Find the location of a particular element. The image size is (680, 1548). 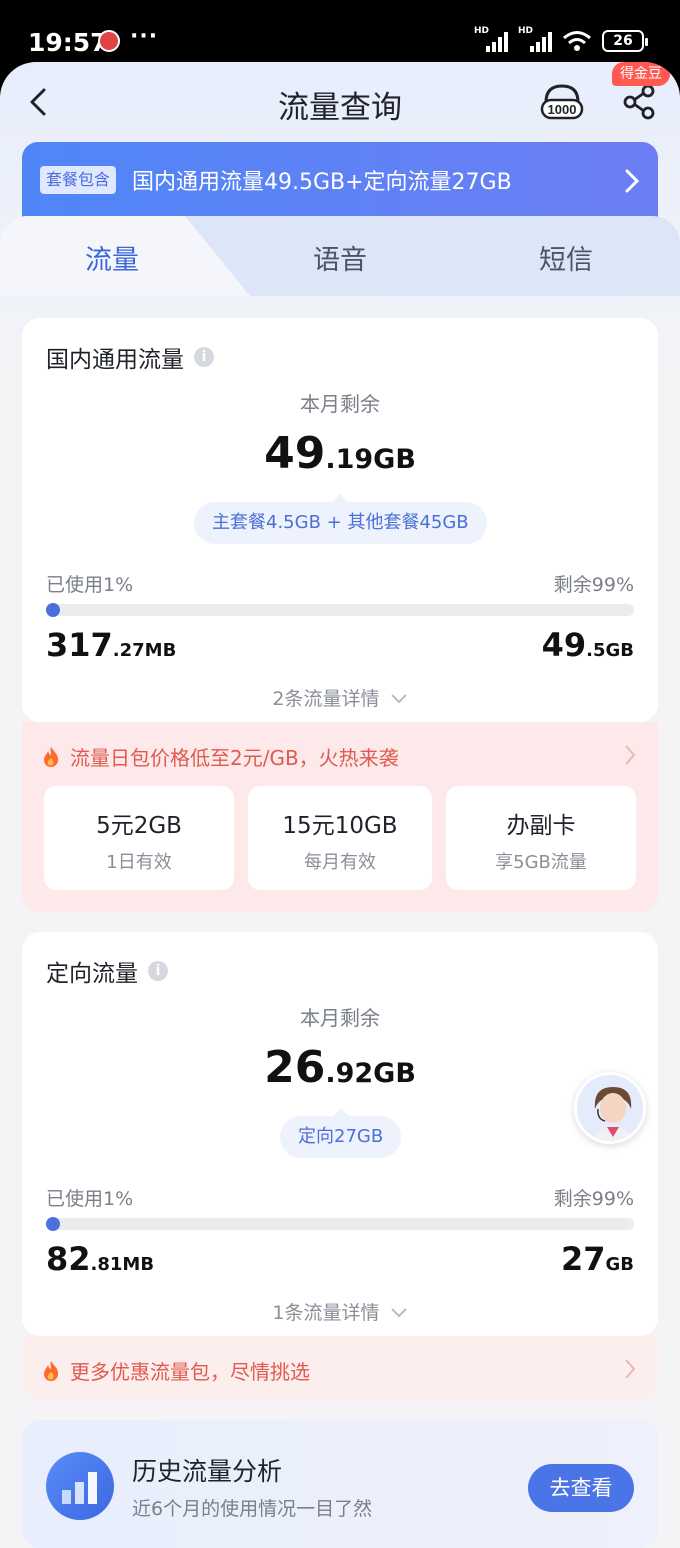

more-notifications-icon: ··· is located at coordinates (144, 36).